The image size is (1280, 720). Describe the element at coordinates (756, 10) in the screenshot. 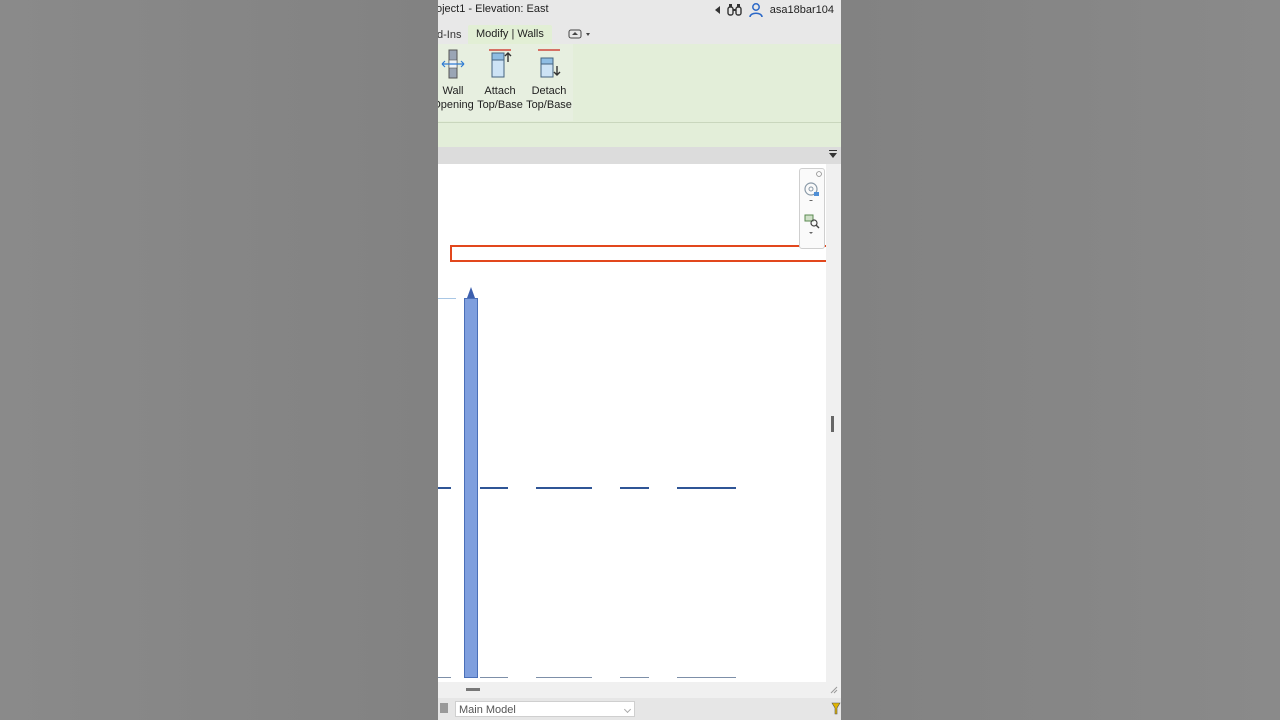

I see `user-icon` at that location.